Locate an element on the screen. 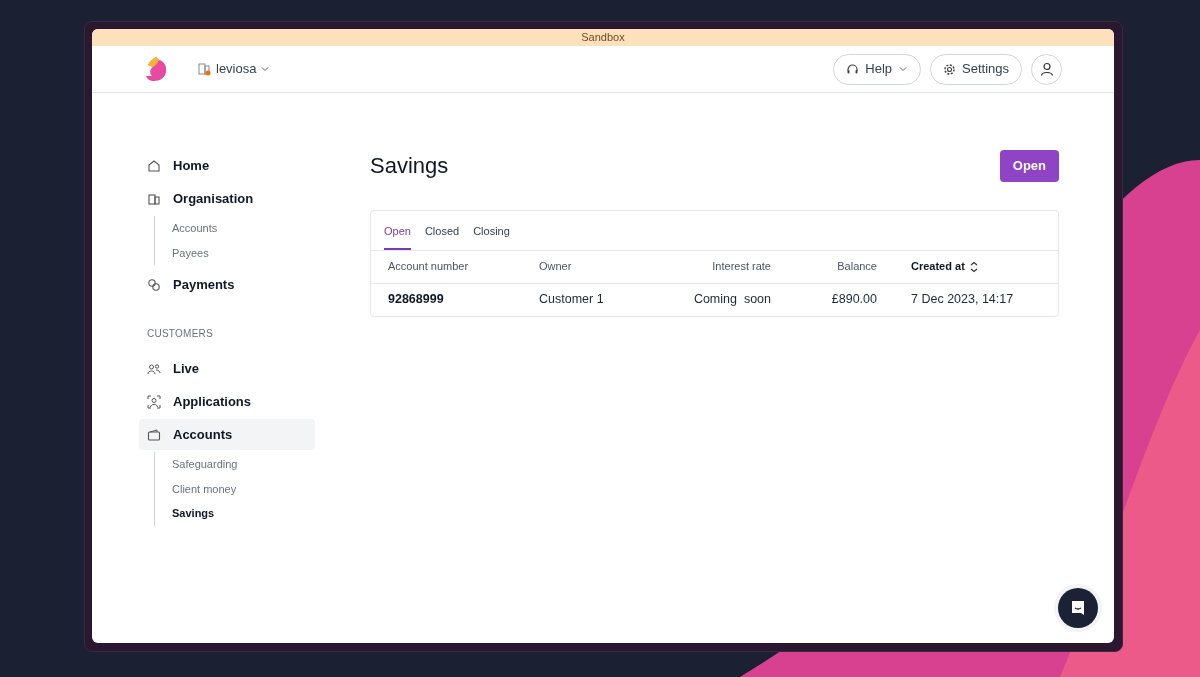  sandbox-banner: Sandbox is located at coordinates (603, 37).